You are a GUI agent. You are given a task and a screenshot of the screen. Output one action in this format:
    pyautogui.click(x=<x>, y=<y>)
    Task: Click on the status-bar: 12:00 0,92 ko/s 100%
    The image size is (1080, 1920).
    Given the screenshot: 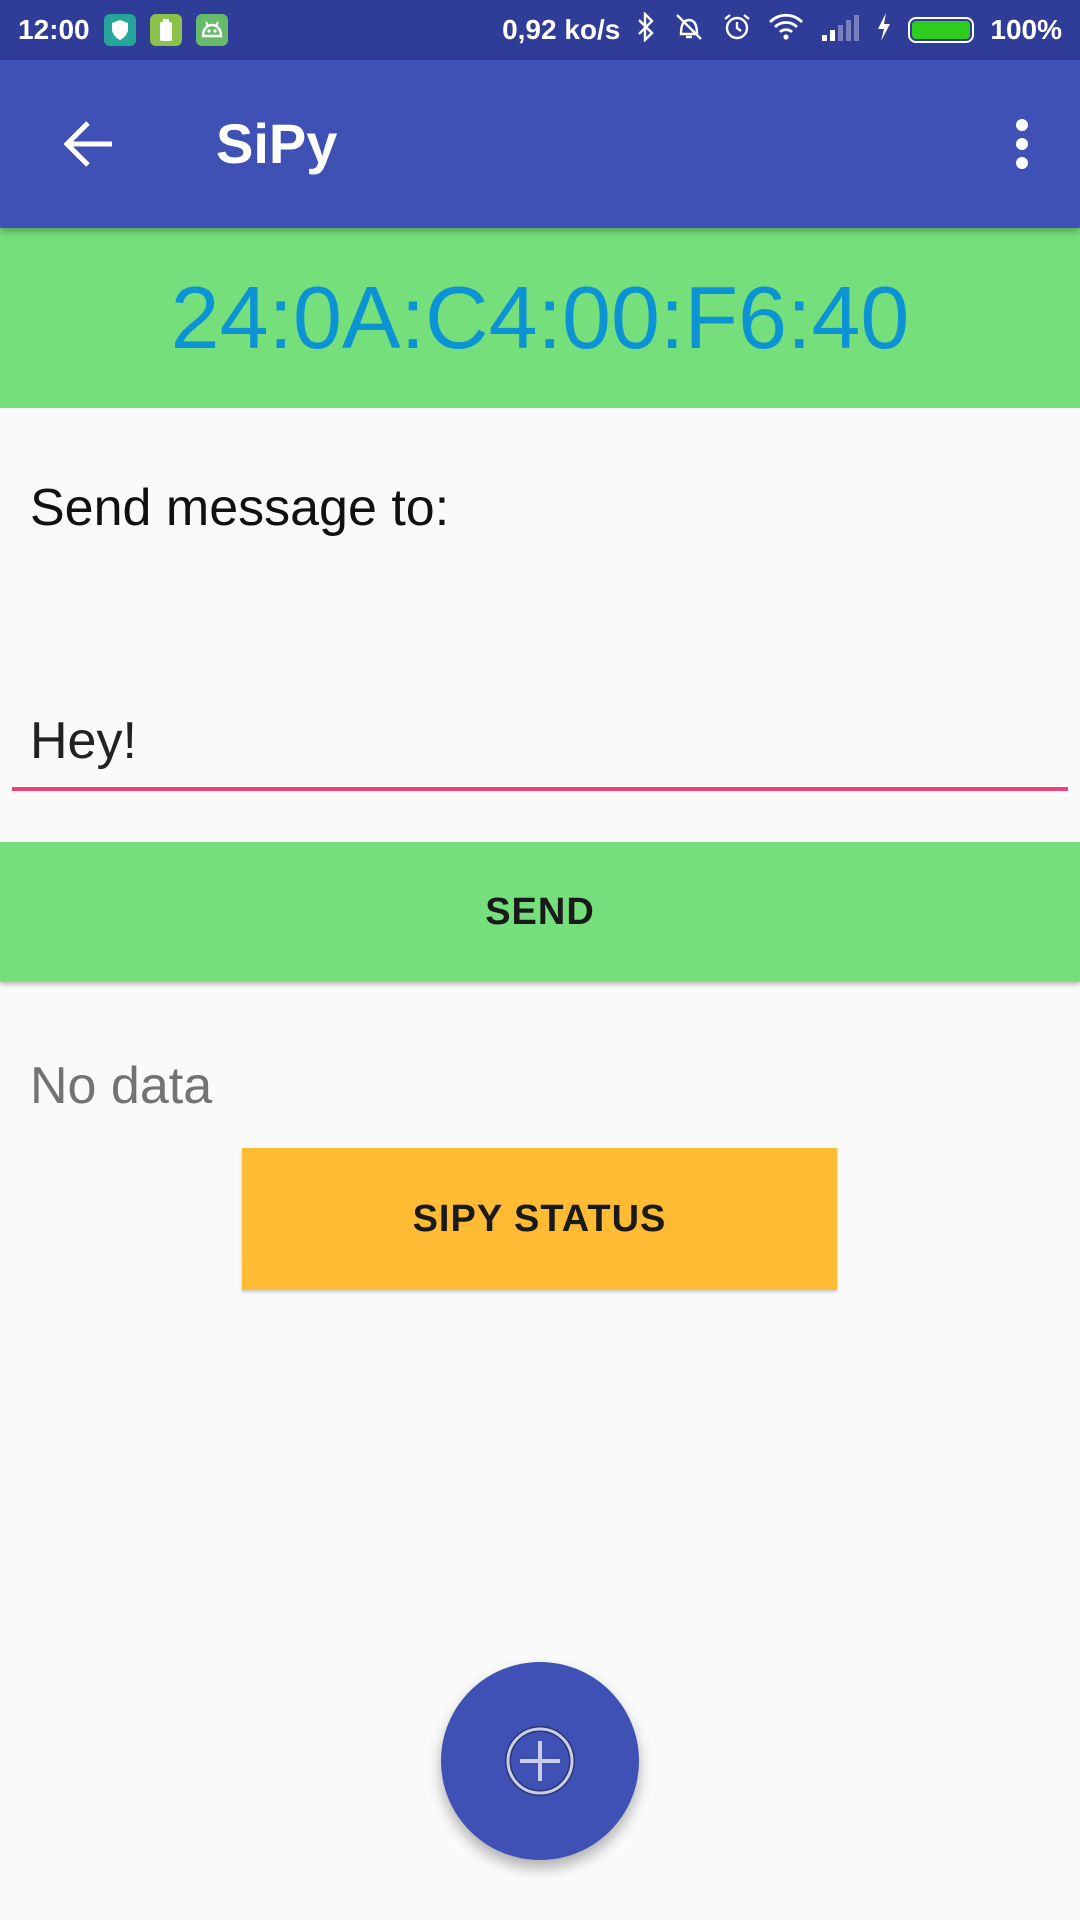 What is the action you would take?
    pyautogui.click(x=540, y=30)
    